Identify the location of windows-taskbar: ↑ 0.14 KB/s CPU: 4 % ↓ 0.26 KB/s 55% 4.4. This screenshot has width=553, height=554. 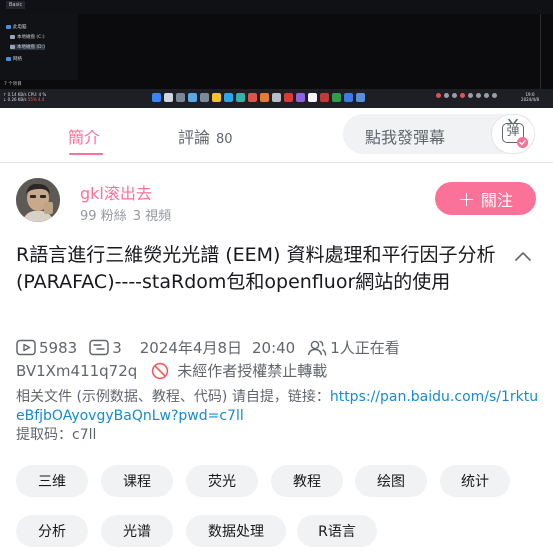
(276, 98).